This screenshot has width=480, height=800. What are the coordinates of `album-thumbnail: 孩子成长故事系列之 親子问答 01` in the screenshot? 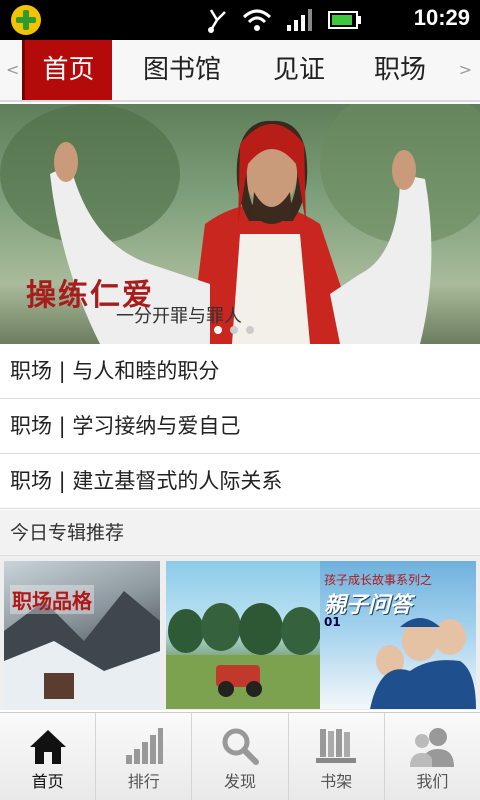 It's located at (398, 635).